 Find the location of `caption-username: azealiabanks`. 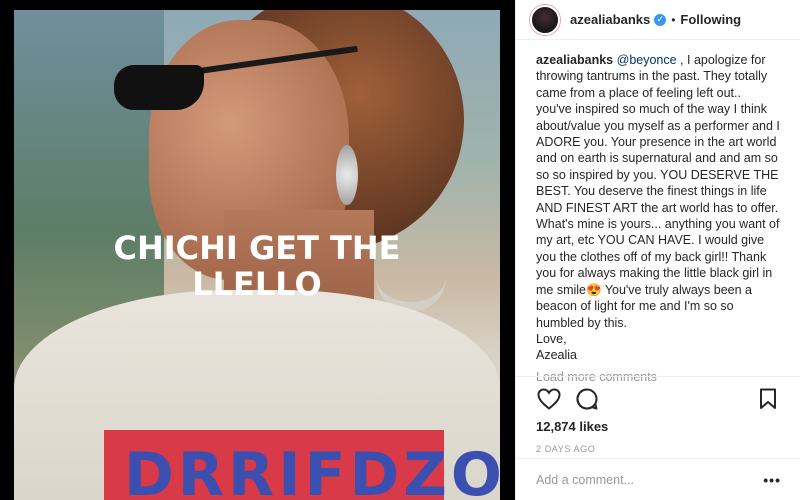

caption-username: azealiabanks is located at coordinates (574, 60).